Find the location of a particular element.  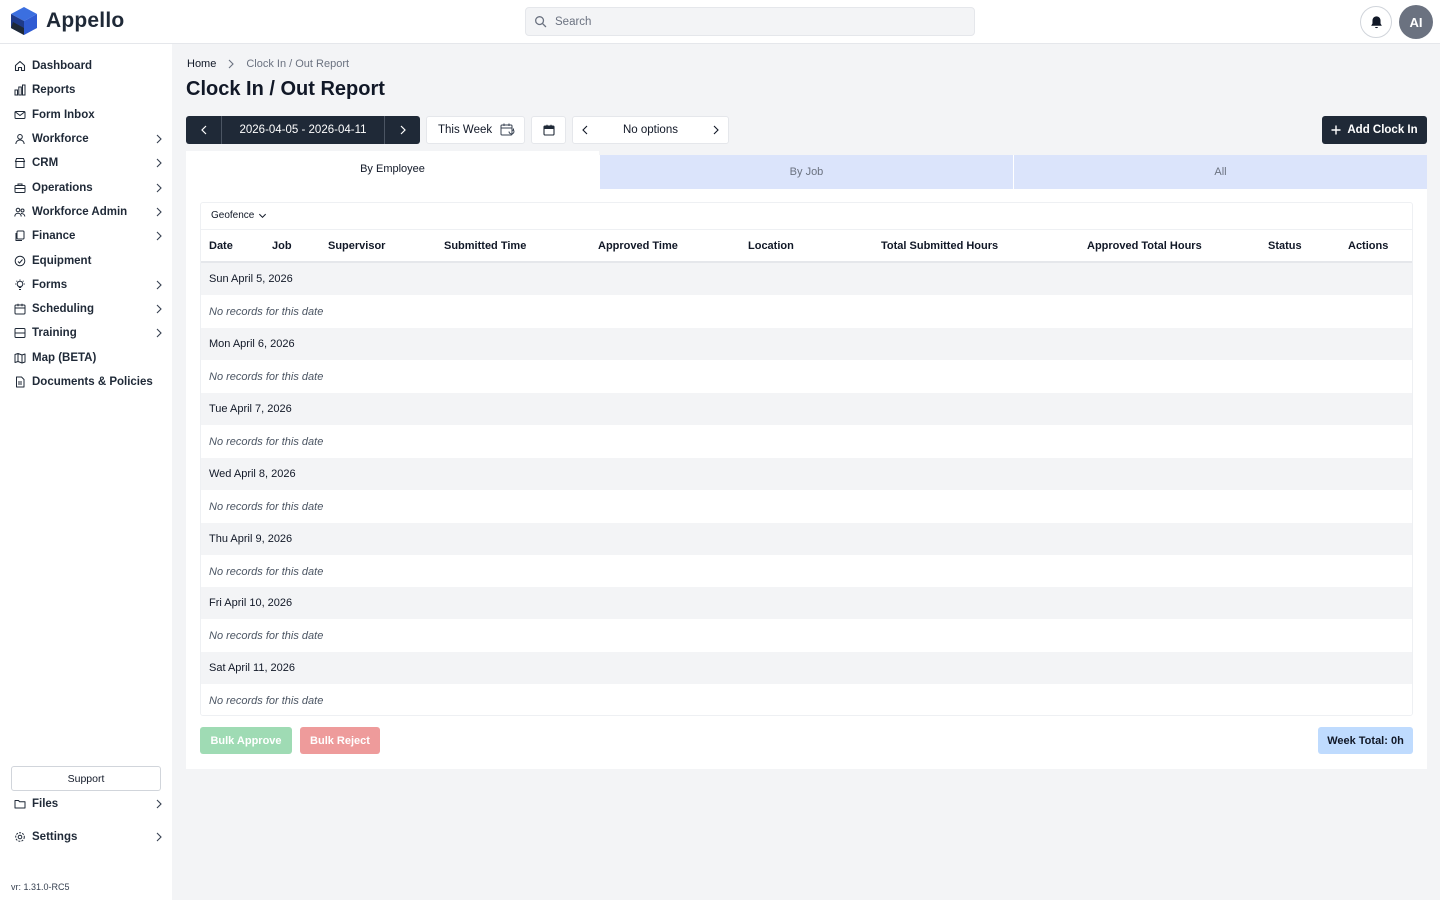

sidebar-item-finance: Finance is located at coordinates (86, 236).